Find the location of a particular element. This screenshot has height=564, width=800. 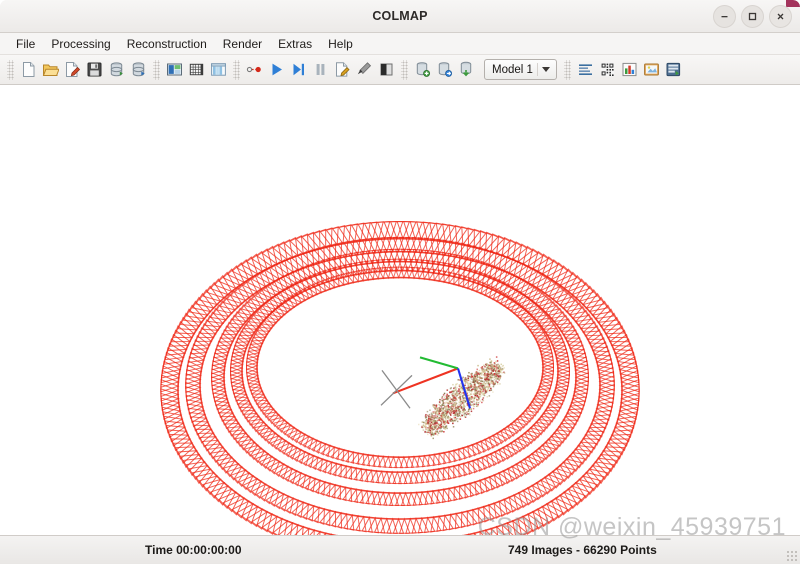

pause-reconstruction-button is located at coordinates (320, 70).